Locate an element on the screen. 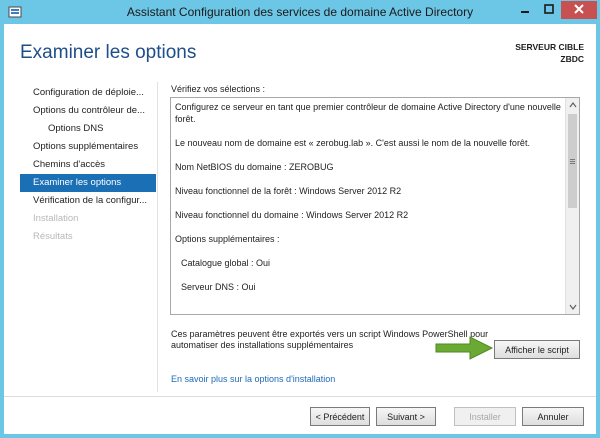 The height and width of the screenshot is (438, 600). next-button: Suivant > is located at coordinates (406, 416).